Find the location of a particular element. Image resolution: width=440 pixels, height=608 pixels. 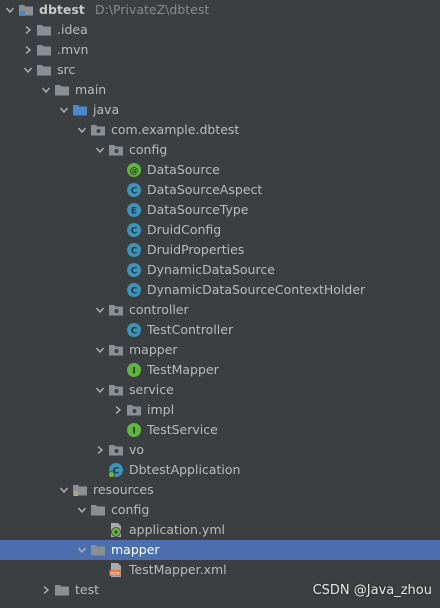

tree-item-idea: .idea is located at coordinates (220, 30).